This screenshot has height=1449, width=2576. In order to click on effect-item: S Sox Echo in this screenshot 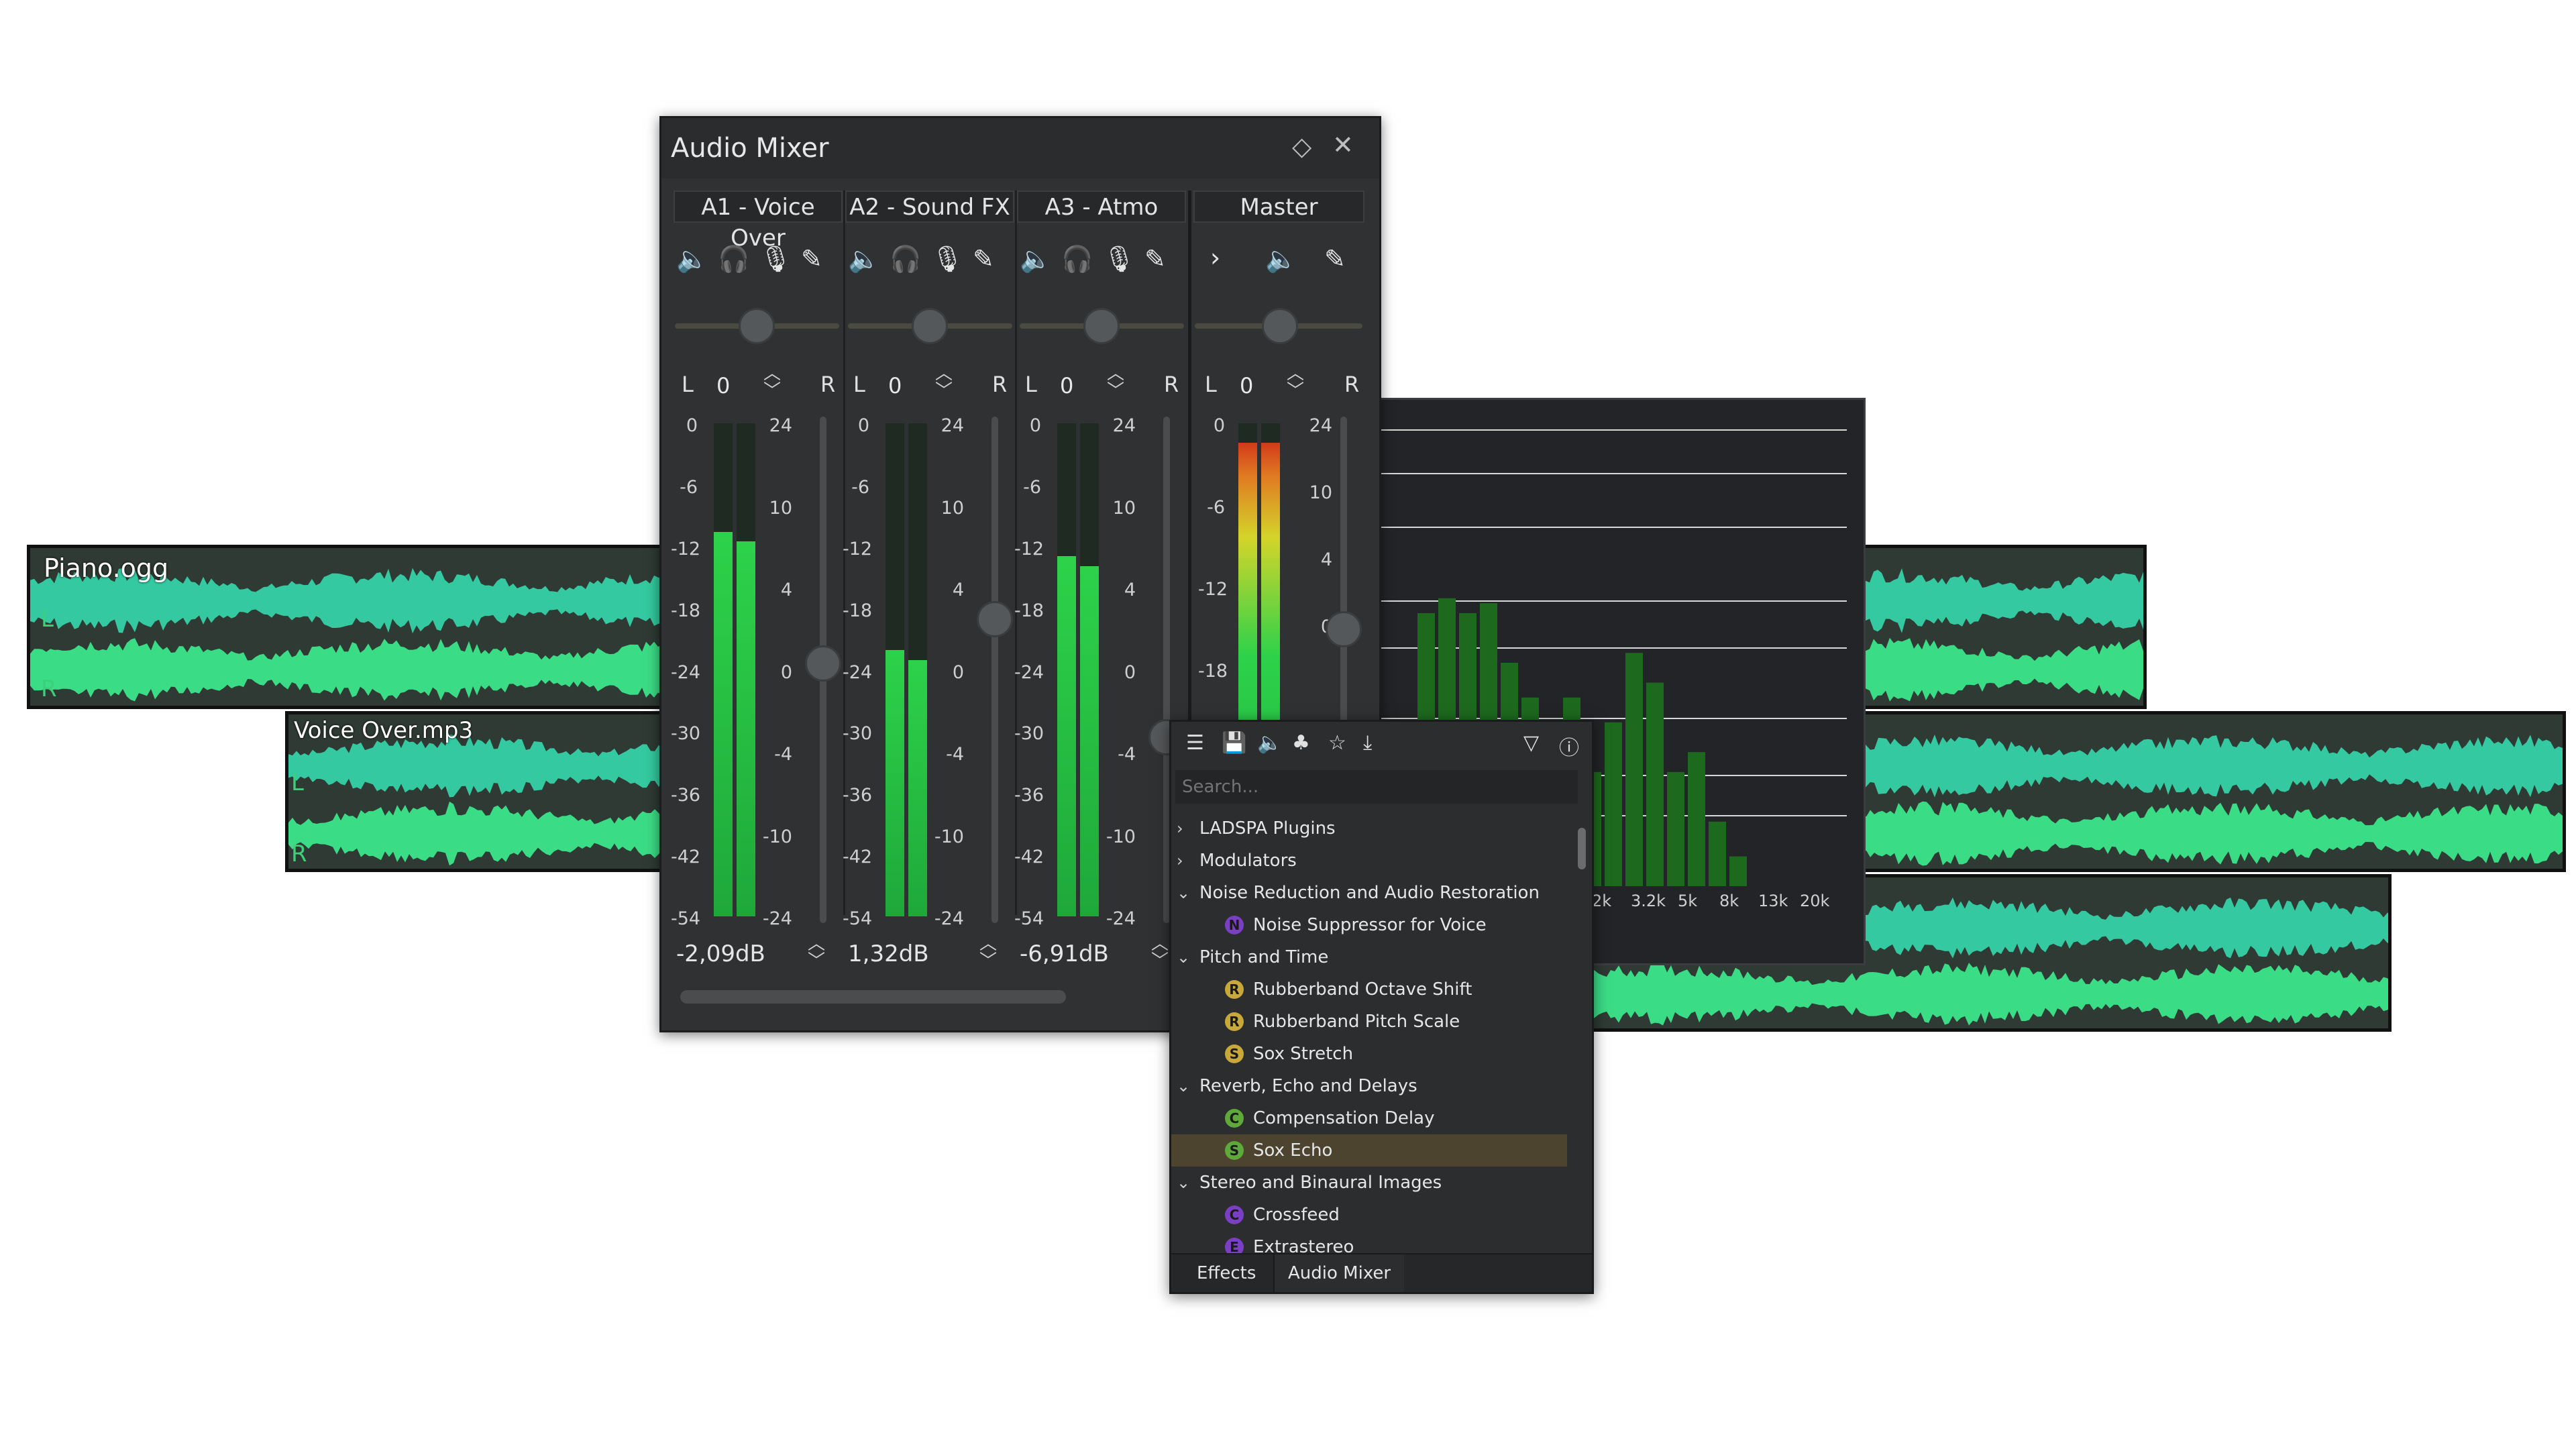, I will do `click(1369, 1150)`.